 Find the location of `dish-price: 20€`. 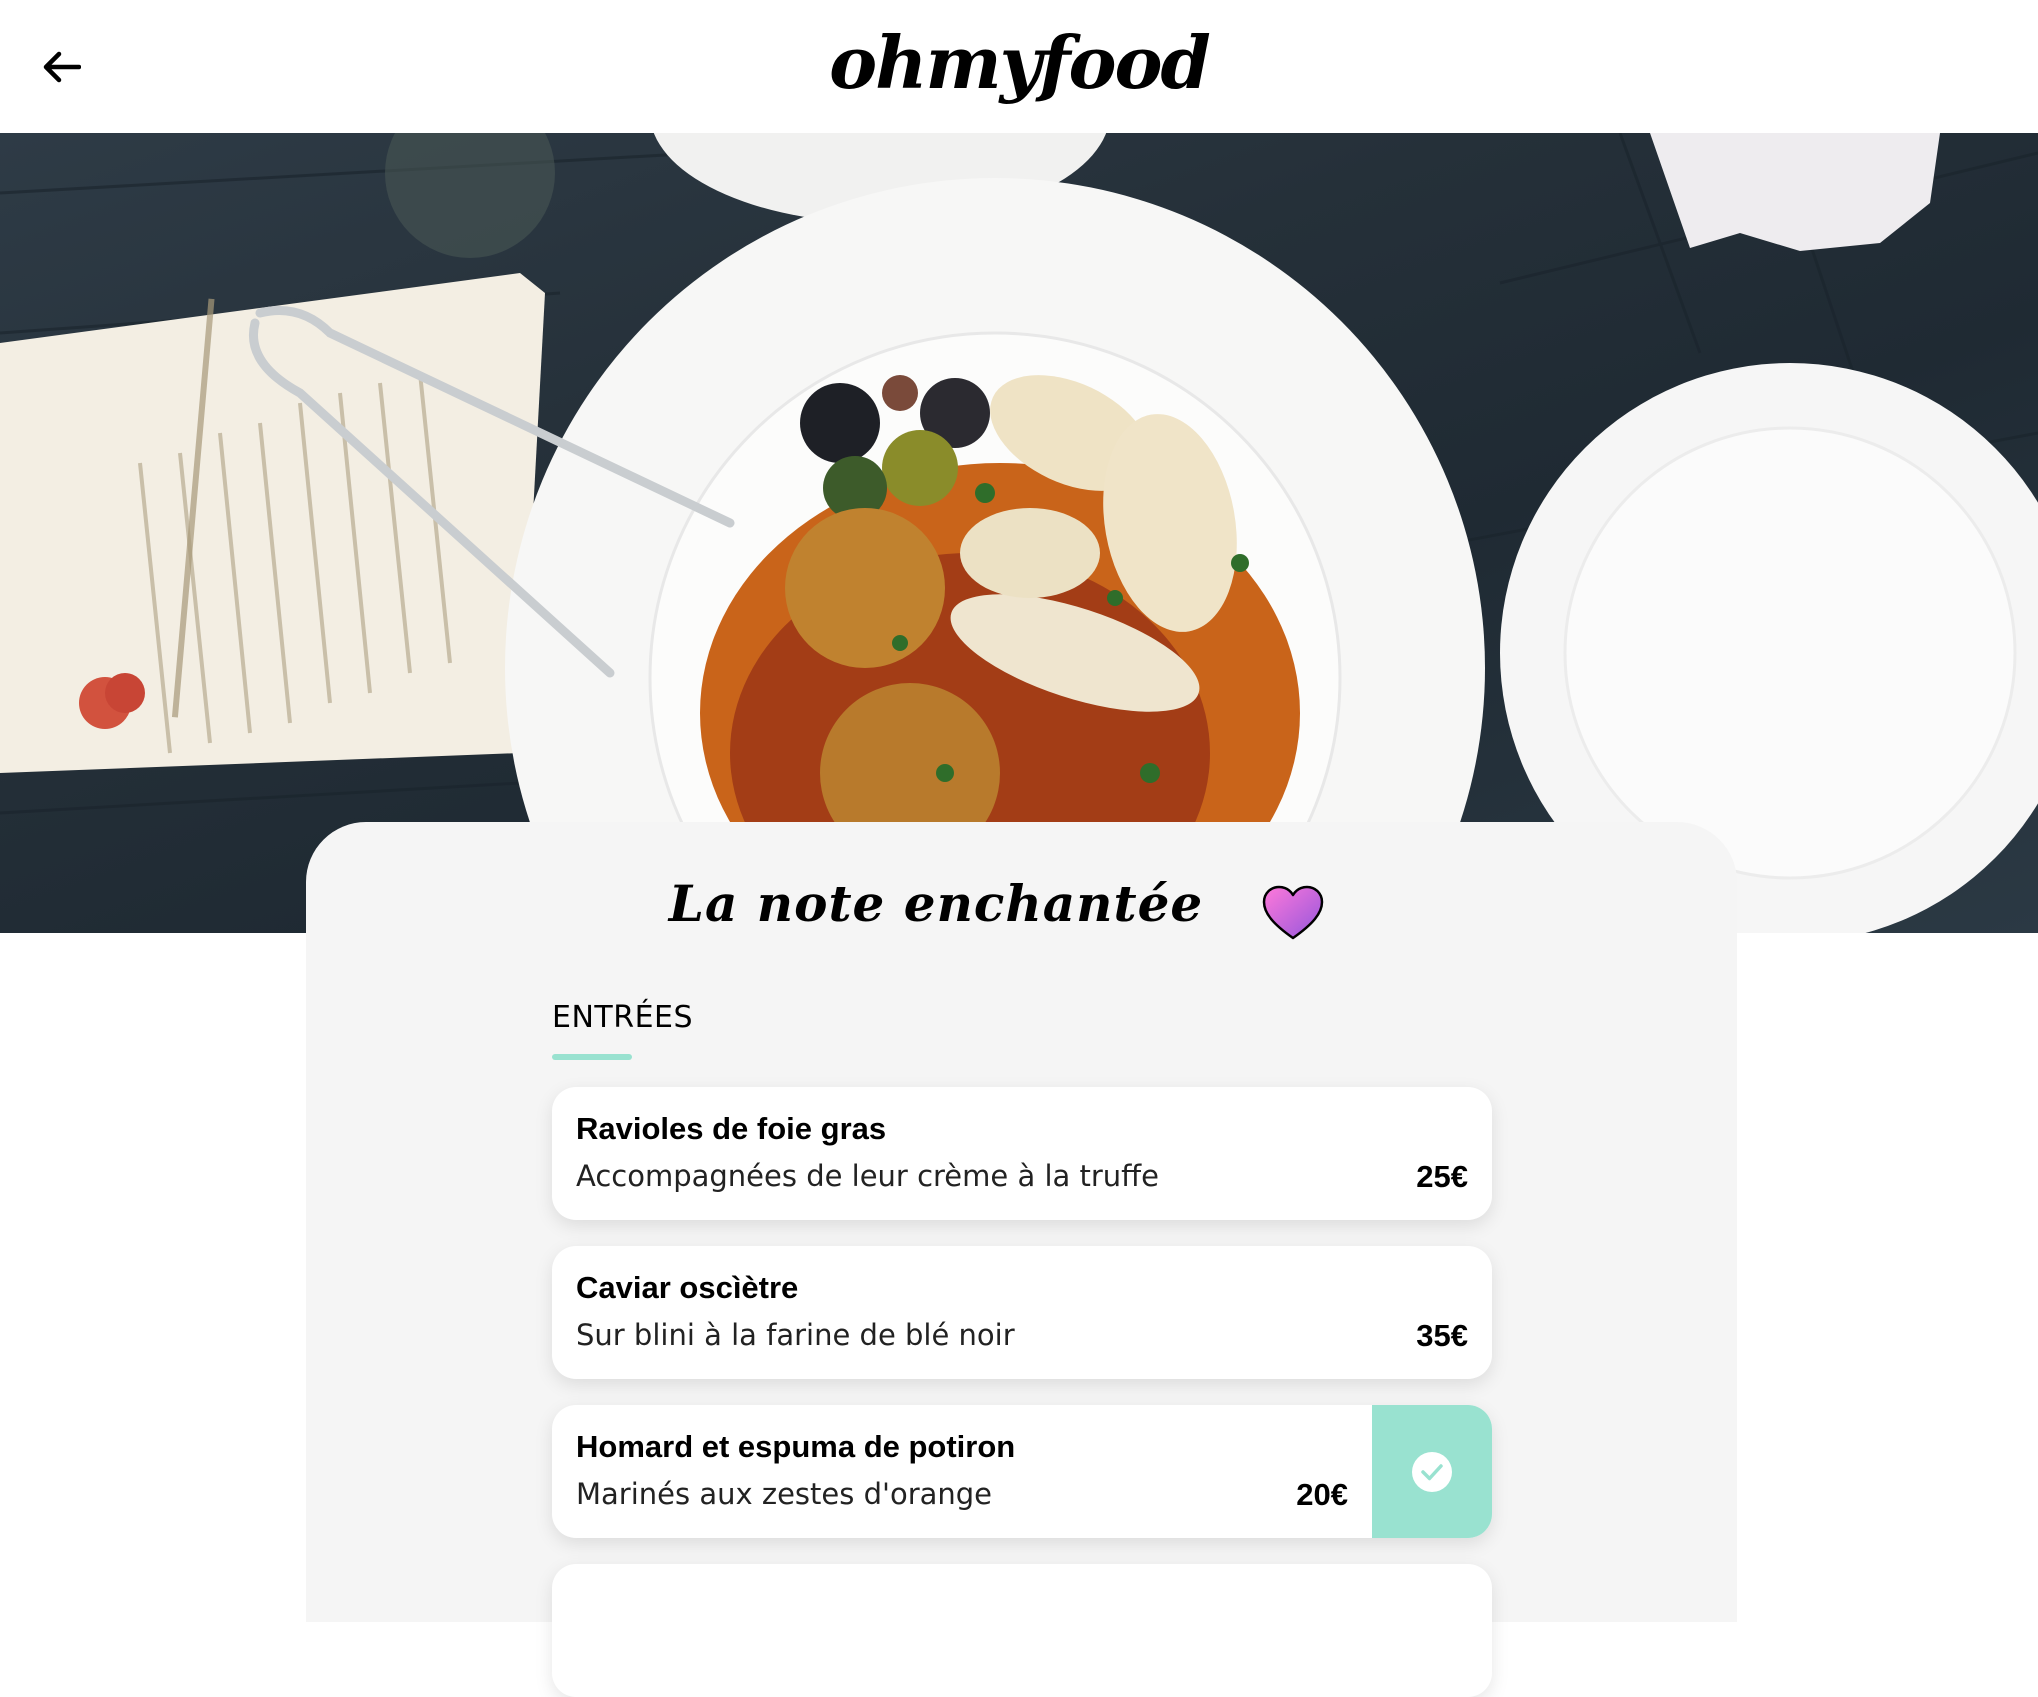

dish-price: 20€ is located at coordinates (1322, 1494).